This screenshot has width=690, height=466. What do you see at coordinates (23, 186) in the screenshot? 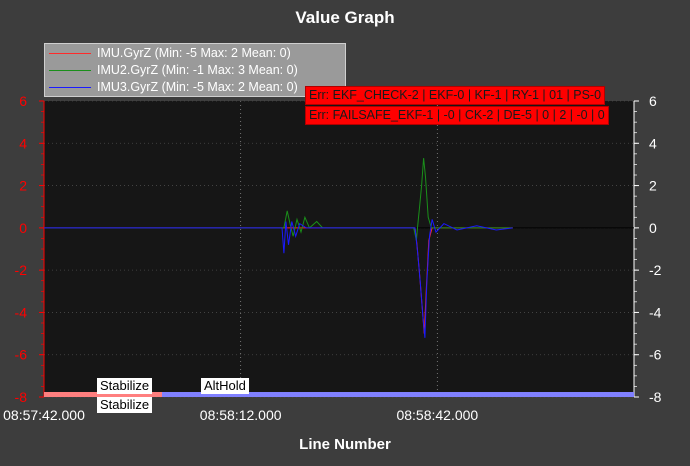
I see `y-tick-label-left: 2` at bounding box center [23, 186].